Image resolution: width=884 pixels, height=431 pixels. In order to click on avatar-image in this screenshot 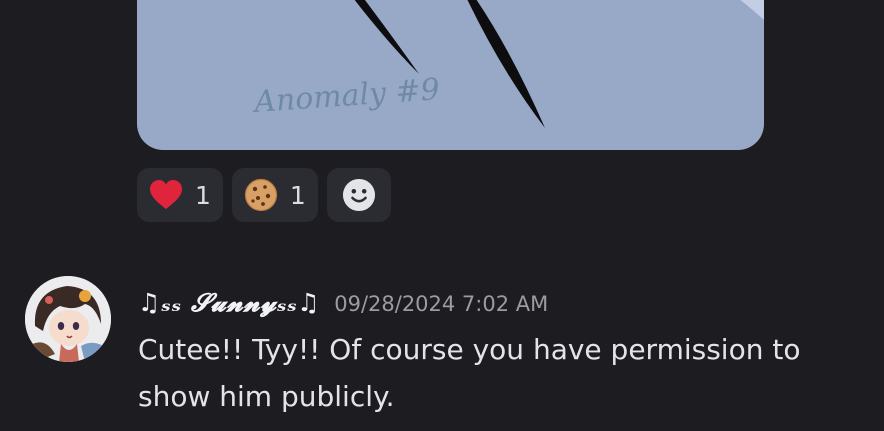, I will do `click(68, 319)`.